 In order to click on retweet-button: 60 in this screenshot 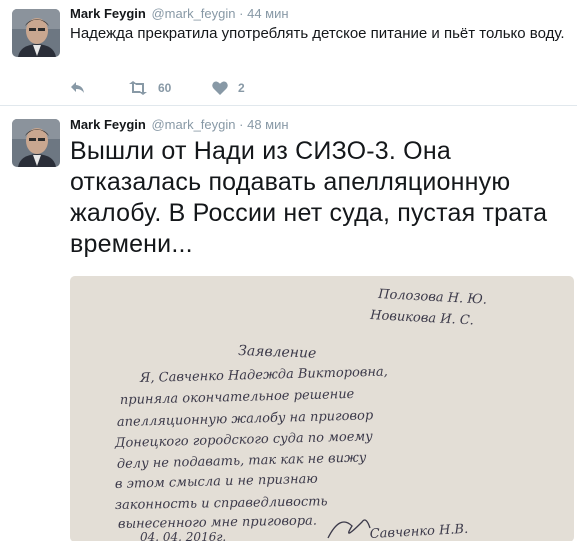, I will do `click(170, 88)`.